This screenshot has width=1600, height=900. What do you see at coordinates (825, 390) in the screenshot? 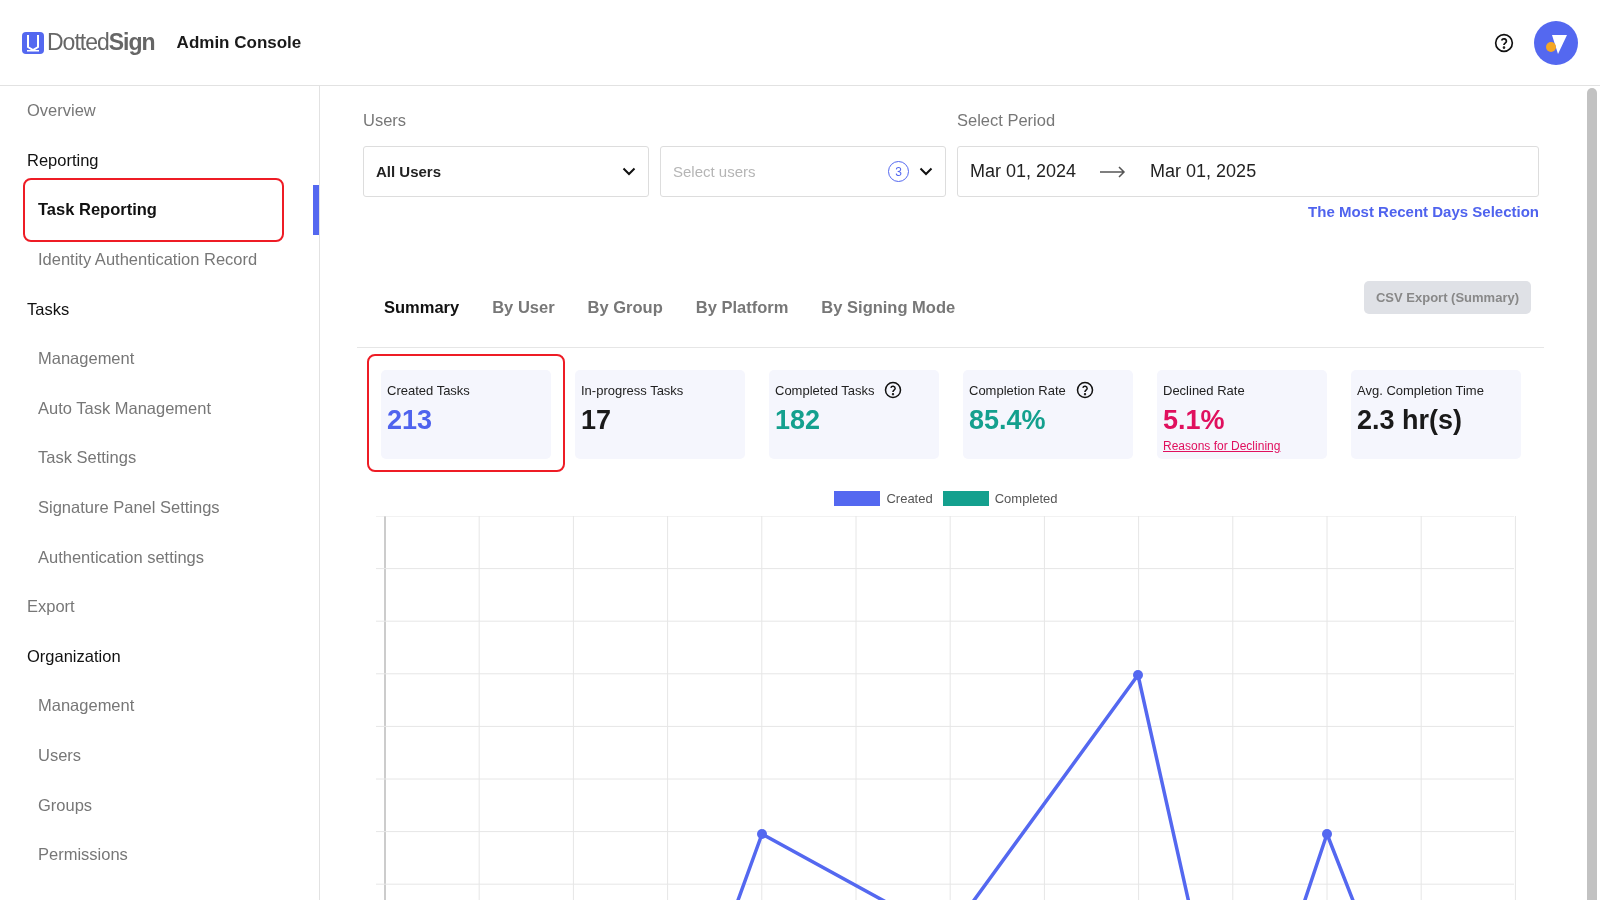
I see `stat-label: Completed Tasks` at bounding box center [825, 390].